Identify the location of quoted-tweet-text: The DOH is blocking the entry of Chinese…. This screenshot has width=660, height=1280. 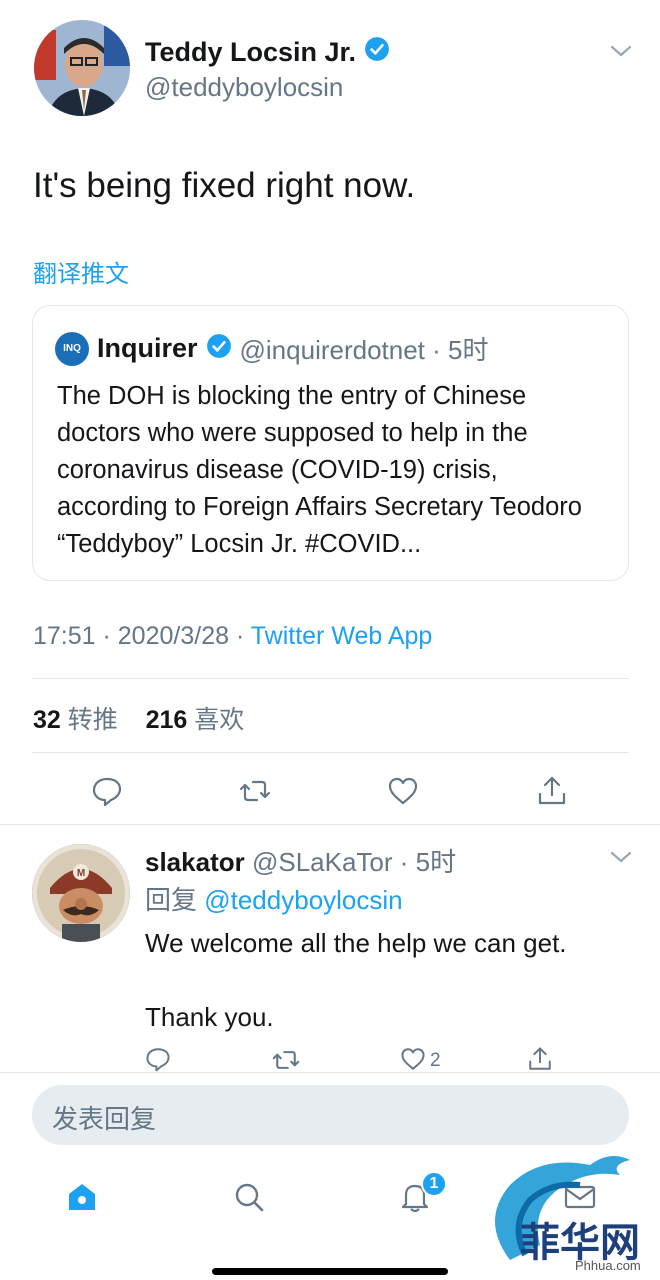
(319, 470).